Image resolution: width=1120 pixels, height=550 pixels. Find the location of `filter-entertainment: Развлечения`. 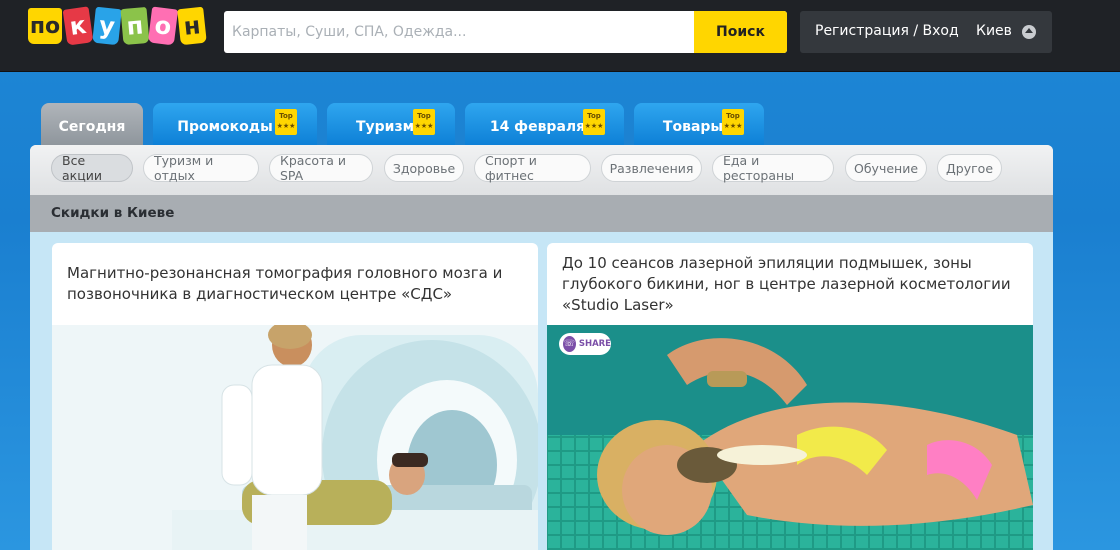

filter-entertainment: Развлечения is located at coordinates (651, 168).